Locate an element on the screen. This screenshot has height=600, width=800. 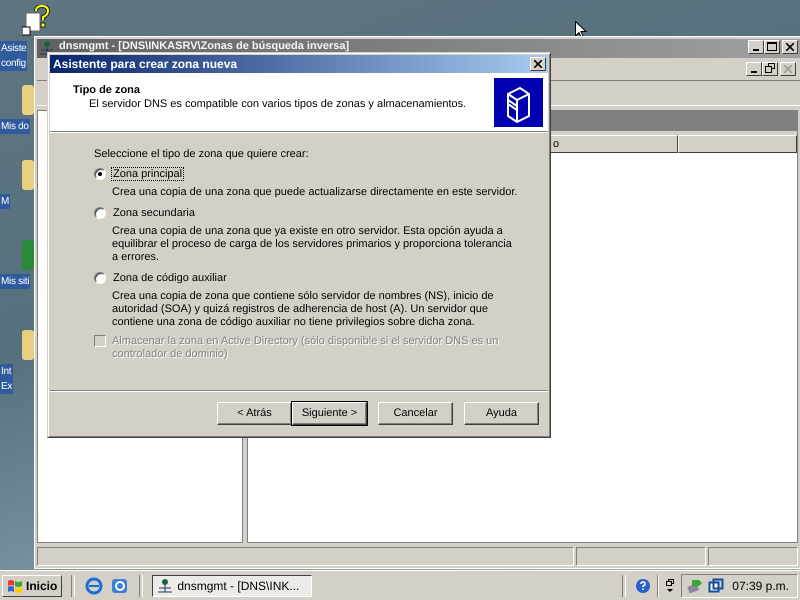
server-icon is located at coordinates (518, 102).